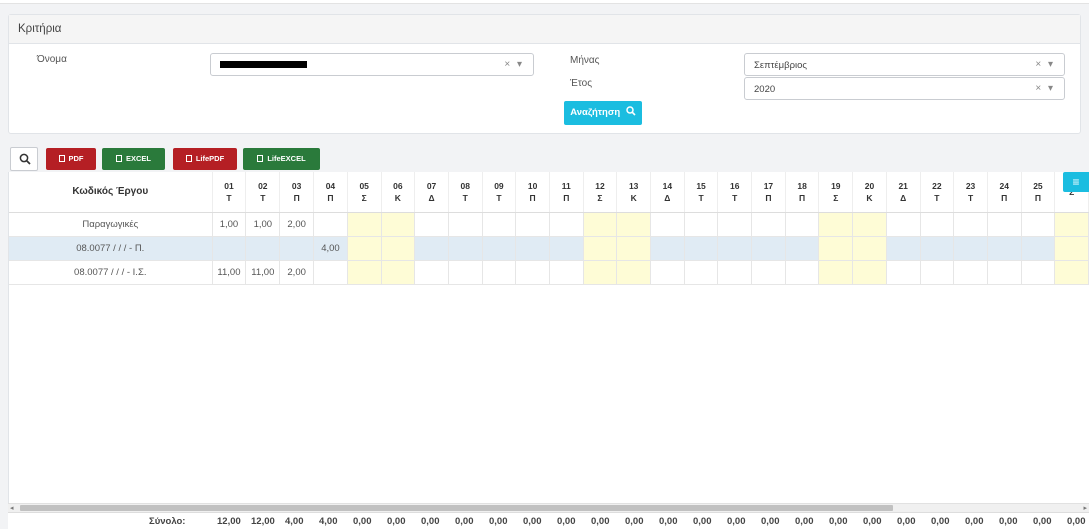 This screenshot has width=1089, height=529. What do you see at coordinates (281, 159) in the screenshot?
I see `lifeexcel-button: LifeEXCEL` at bounding box center [281, 159].